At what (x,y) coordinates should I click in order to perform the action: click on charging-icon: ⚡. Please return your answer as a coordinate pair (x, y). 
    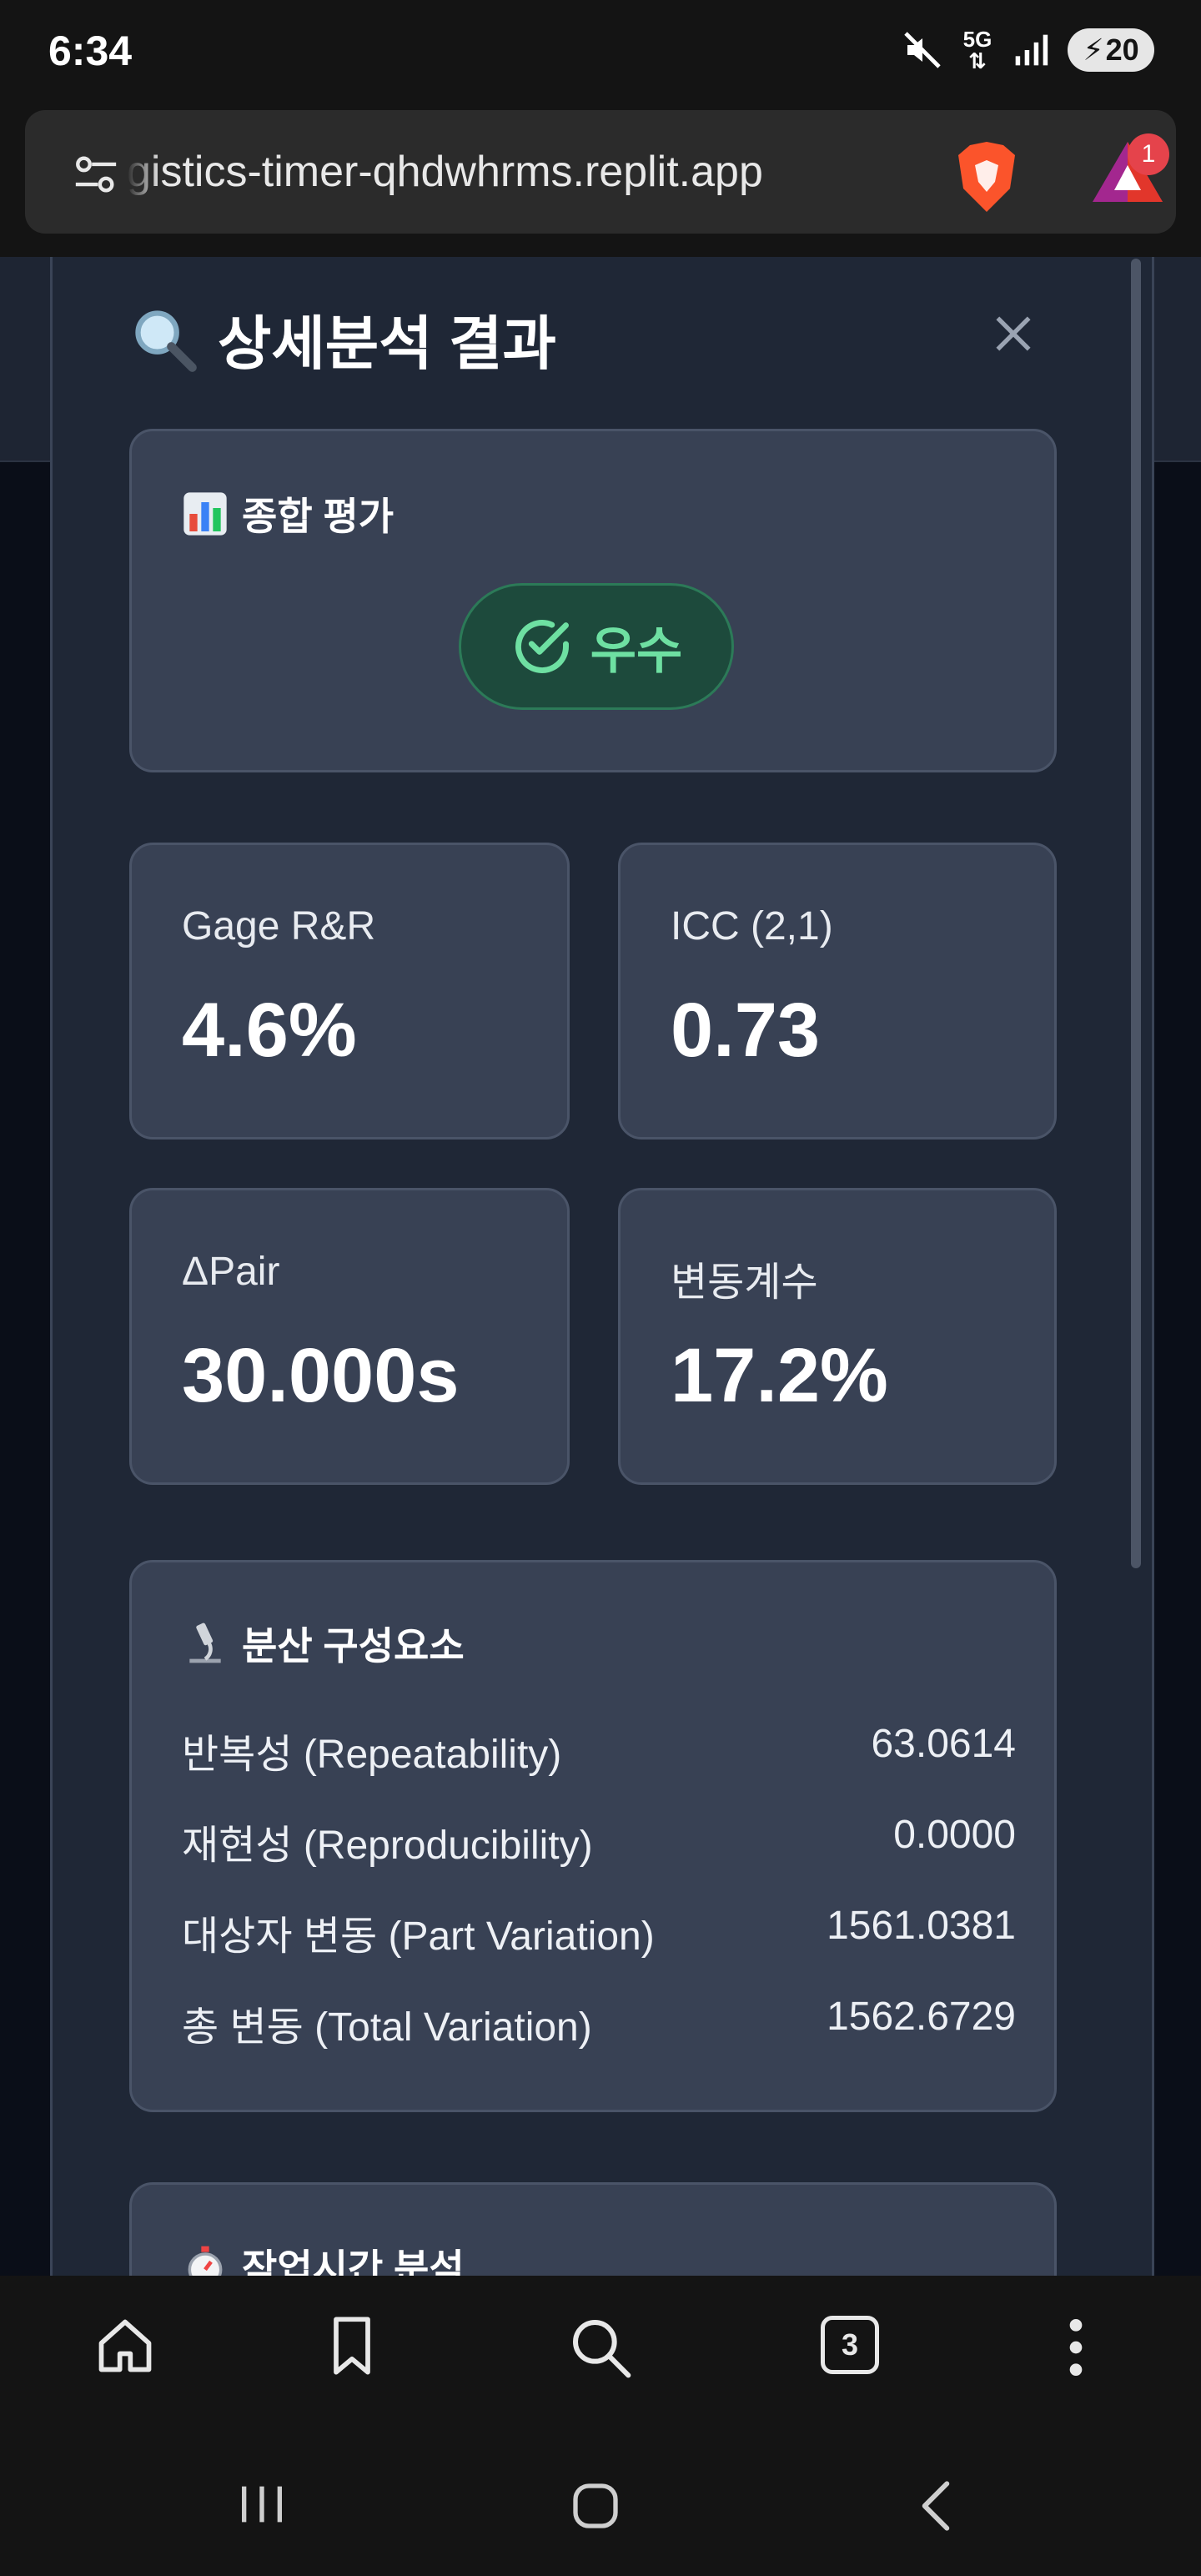
    Looking at the image, I should click on (1094, 50).